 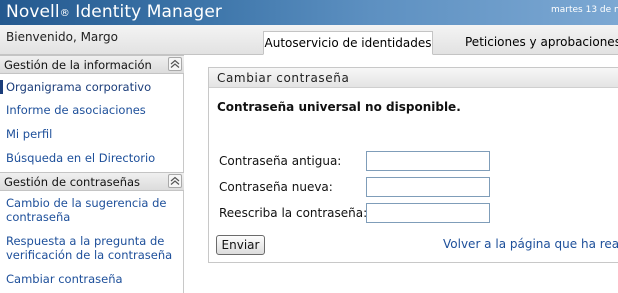 I want to click on old-password-field, so click(x=428, y=161).